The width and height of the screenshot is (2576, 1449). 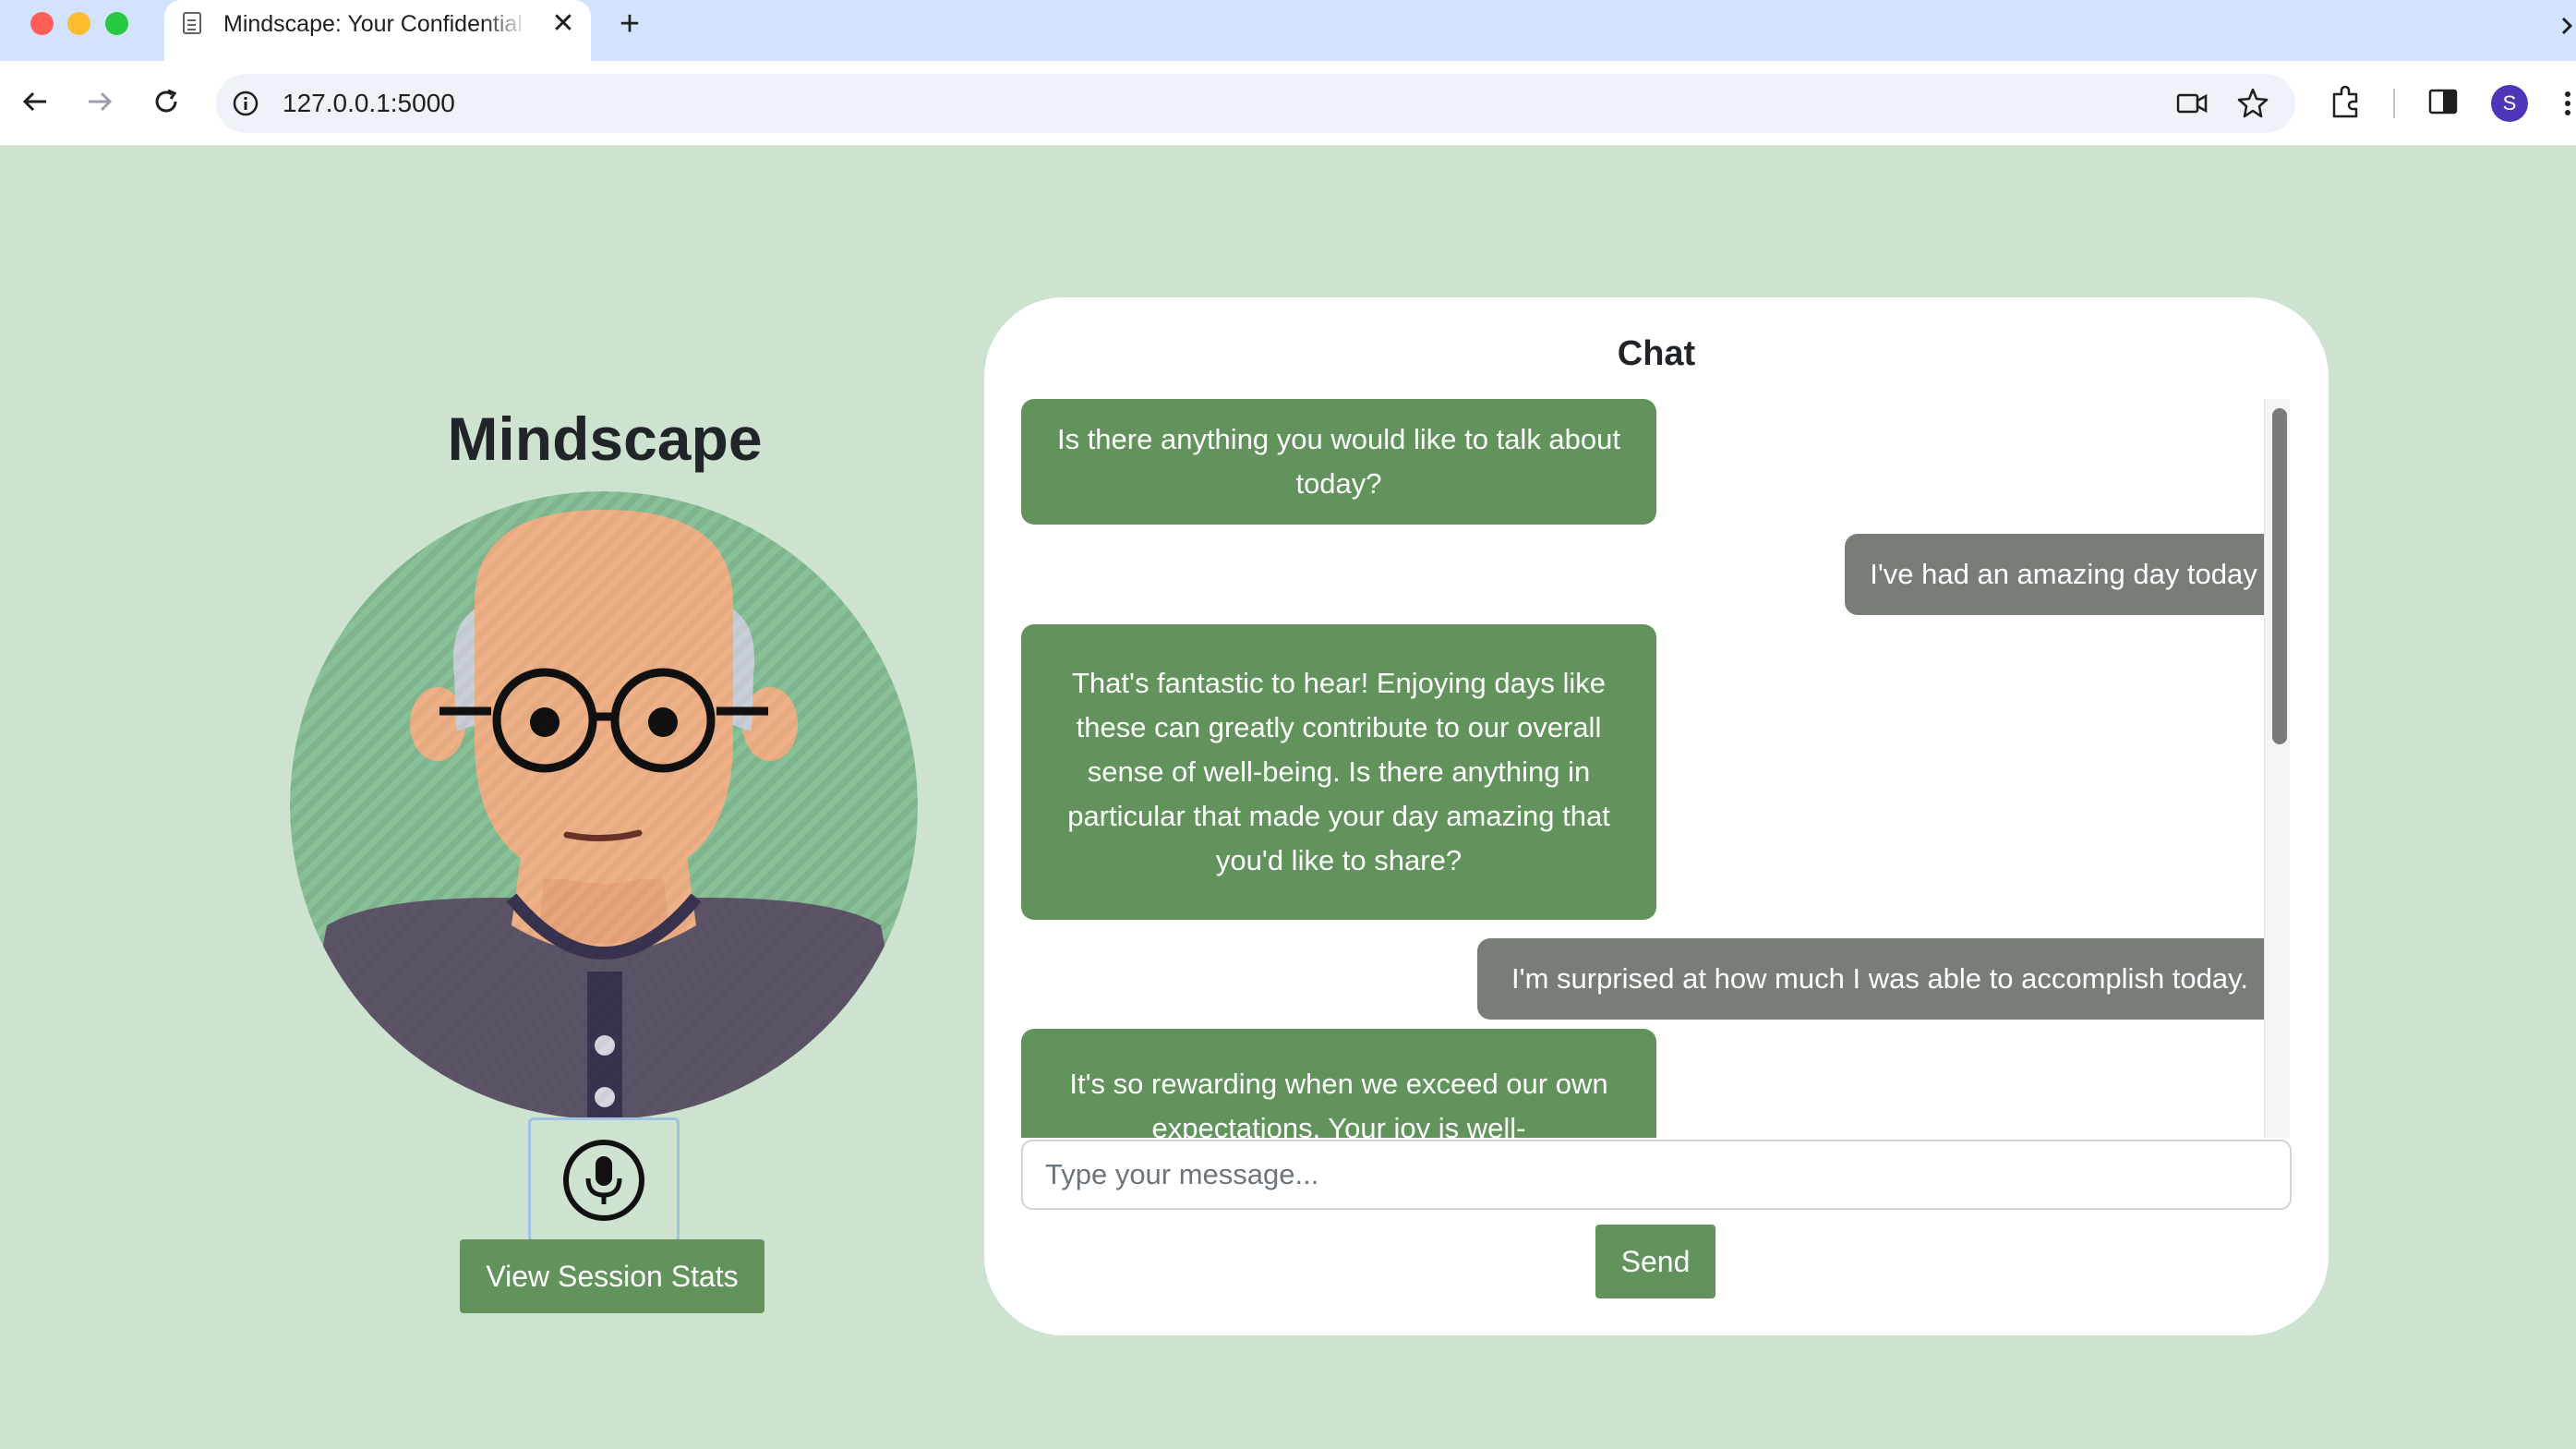 What do you see at coordinates (2567, 23) in the screenshot?
I see `tab-search-chevron-icon` at bounding box center [2567, 23].